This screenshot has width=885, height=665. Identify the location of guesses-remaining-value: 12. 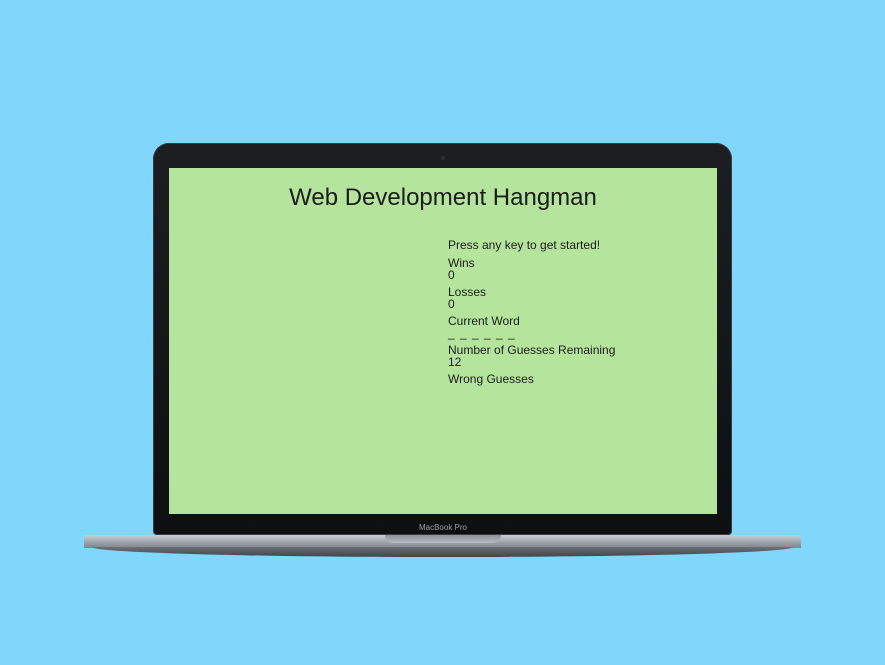
(455, 362).